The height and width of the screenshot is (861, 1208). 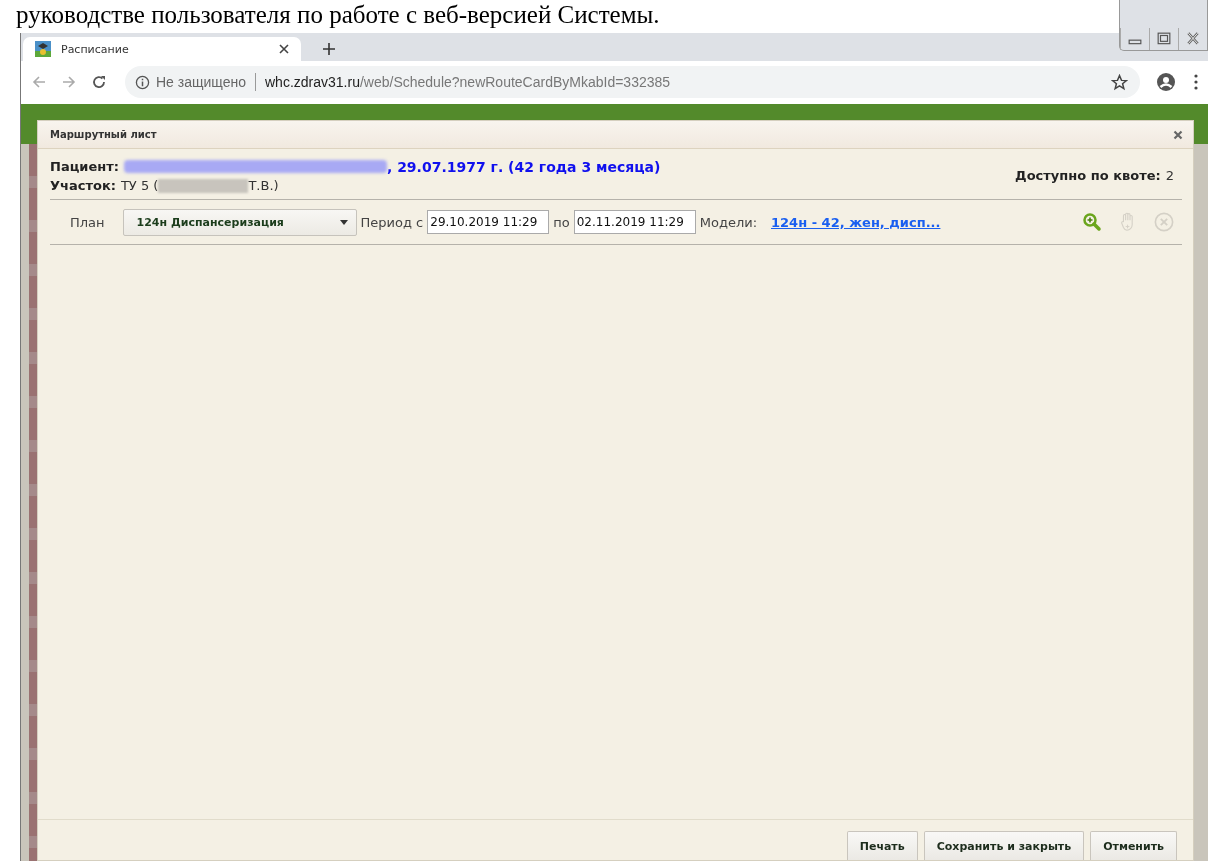 What do you see at coordinates (263, 185) in the screenshot?
I see `district-value: Т.В.)` at bounding box center [263, 185].